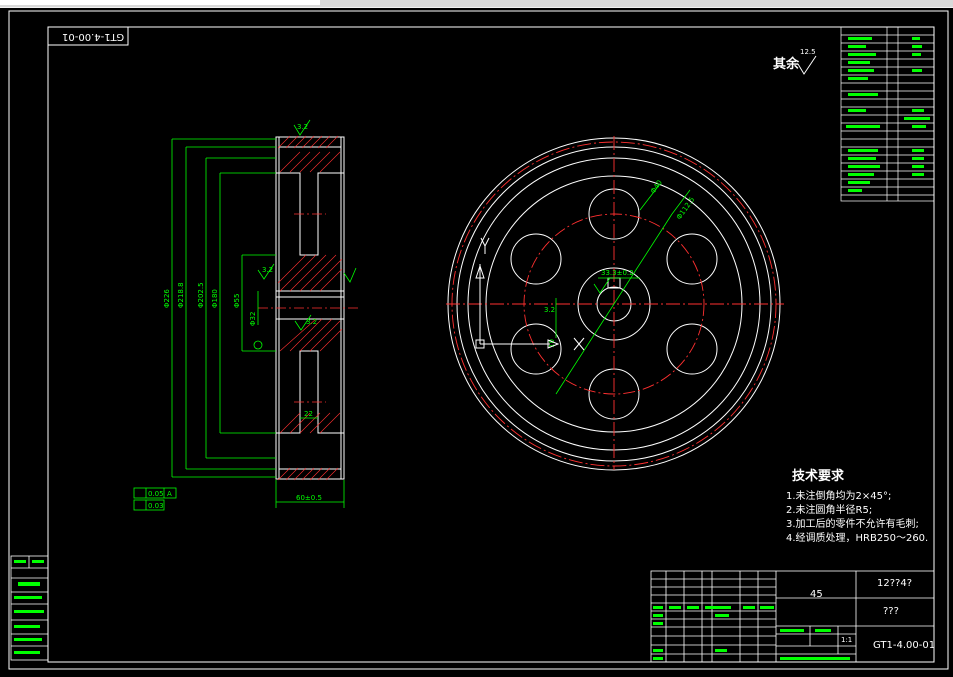  Describe the element at coordinates (816, 594) in the screenshot. I see `material-value: 45` at that location.